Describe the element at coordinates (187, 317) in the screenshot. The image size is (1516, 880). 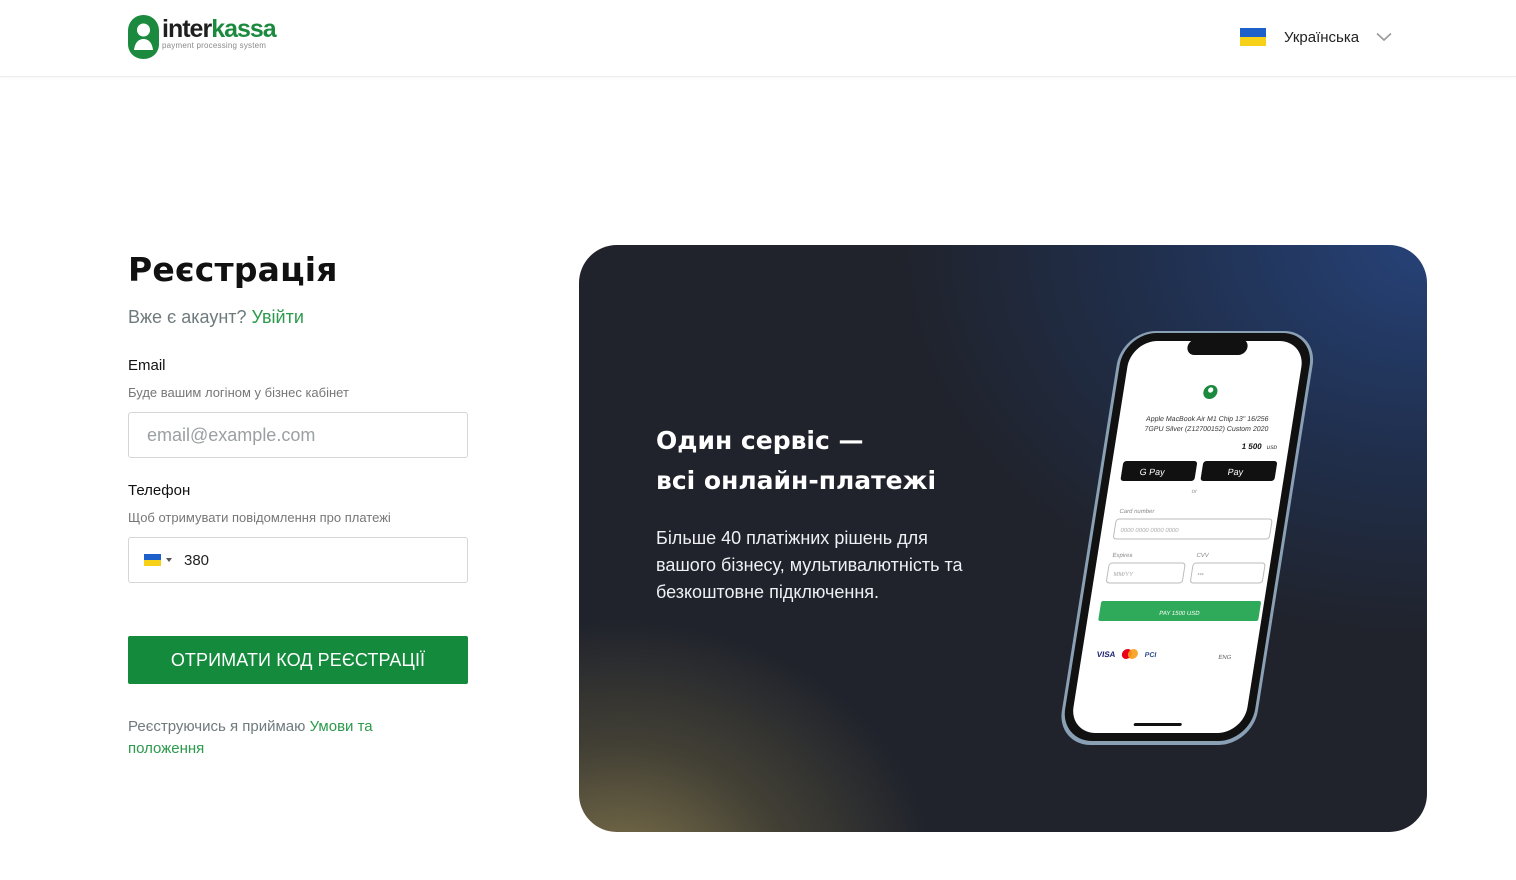
I see `has-account-text: Вже є акаунт?` at that location.